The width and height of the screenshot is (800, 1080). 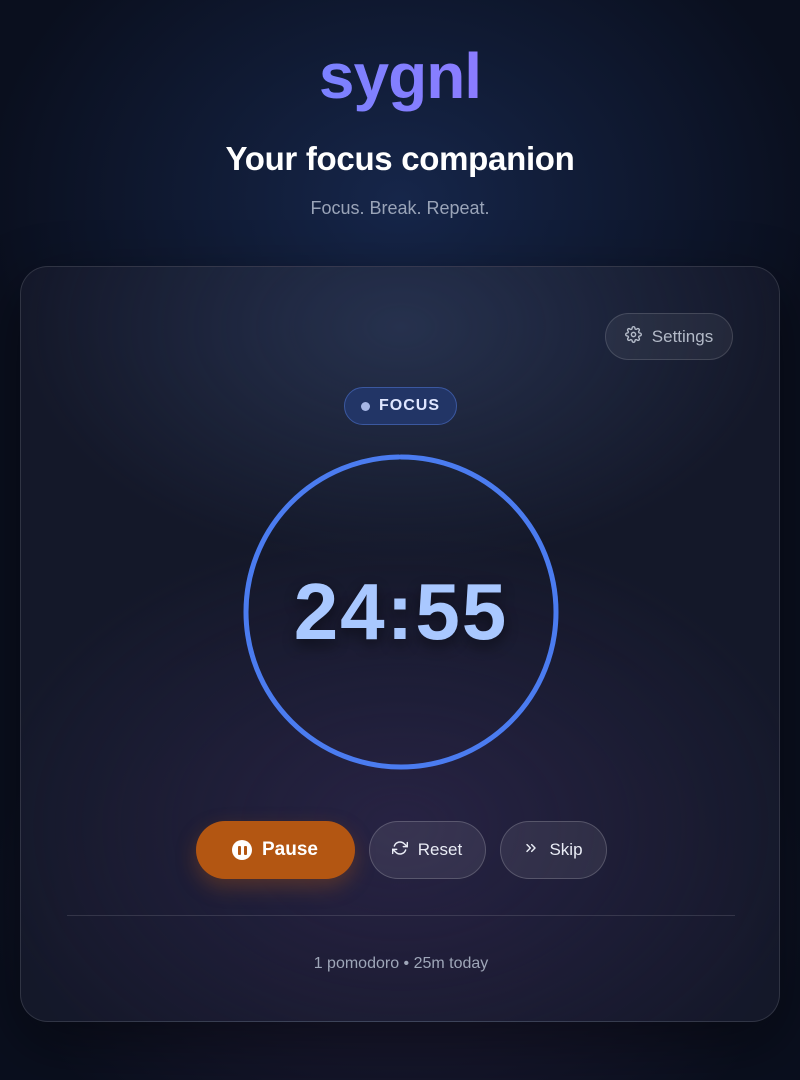 What do you see at coordinates (400, 208) in the screenshot?
I see `page-tagline: Focus. Break. Repeat.` at bounding box center [400, 208].